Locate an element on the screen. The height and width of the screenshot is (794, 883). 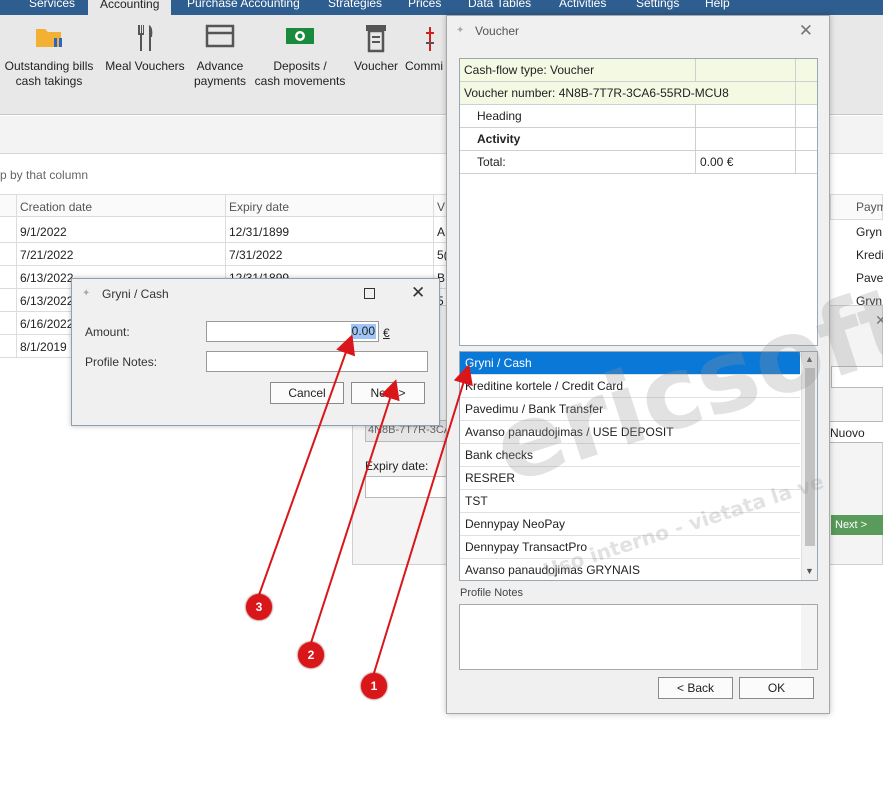
cell-payment: Kredi is located at coordinates (869, 255).